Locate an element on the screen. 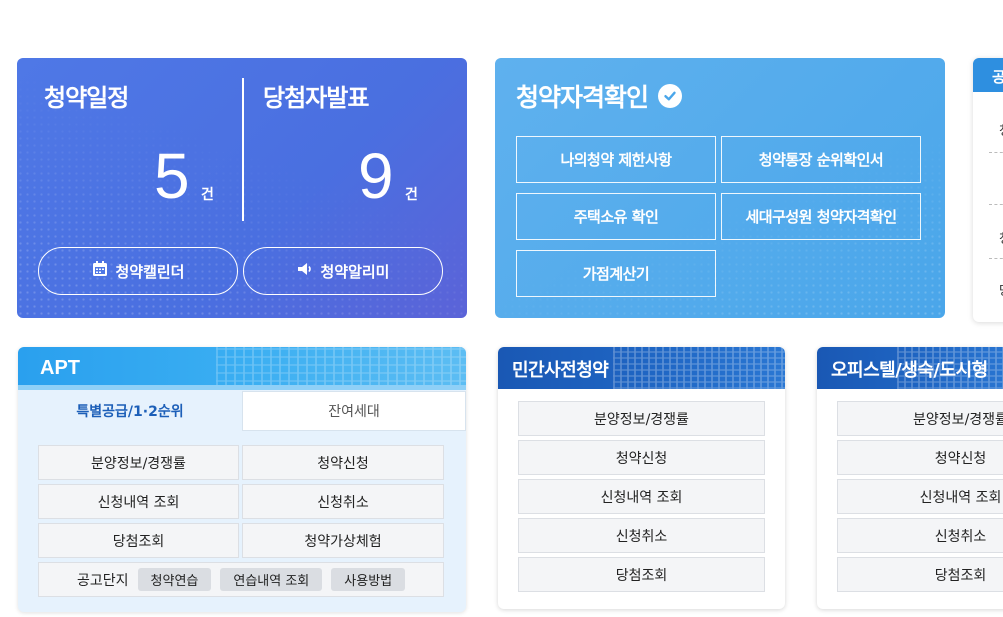  winner-announcement-title: 당첨자발표 is located at coordinates (316, 95).